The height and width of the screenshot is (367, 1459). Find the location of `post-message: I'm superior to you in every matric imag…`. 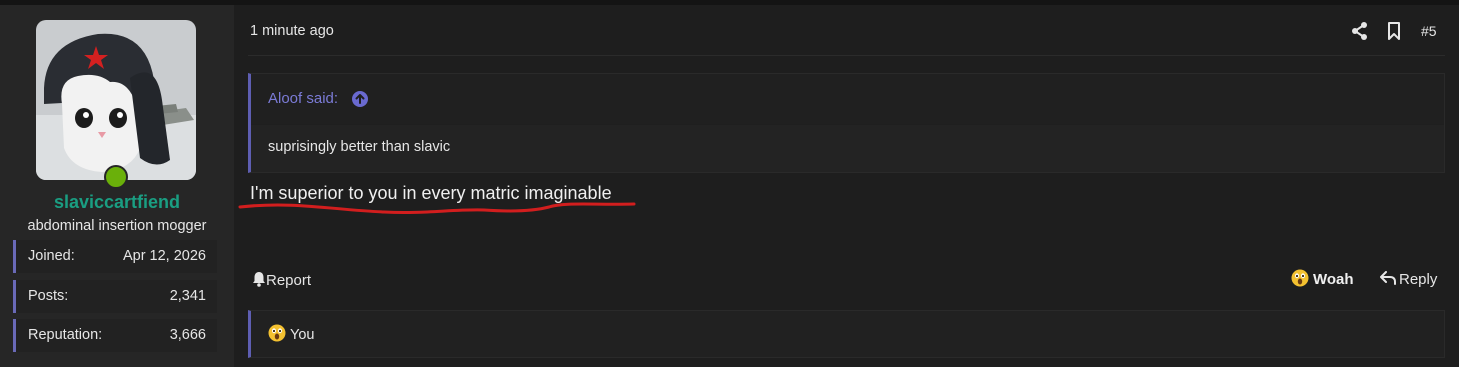

post-message: I'm superior to you in every matric imag… is located at coordinates (431, 193).